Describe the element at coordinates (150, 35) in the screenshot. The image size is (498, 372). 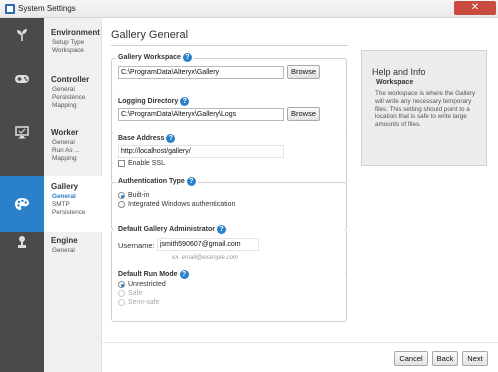
I see `page-title: Gallery General` at that location.